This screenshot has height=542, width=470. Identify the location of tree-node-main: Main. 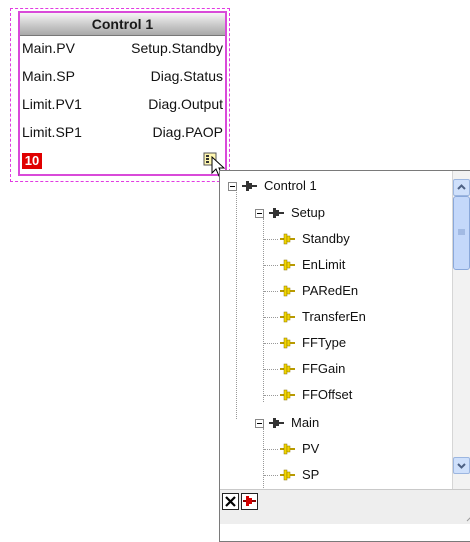
(345, 423).